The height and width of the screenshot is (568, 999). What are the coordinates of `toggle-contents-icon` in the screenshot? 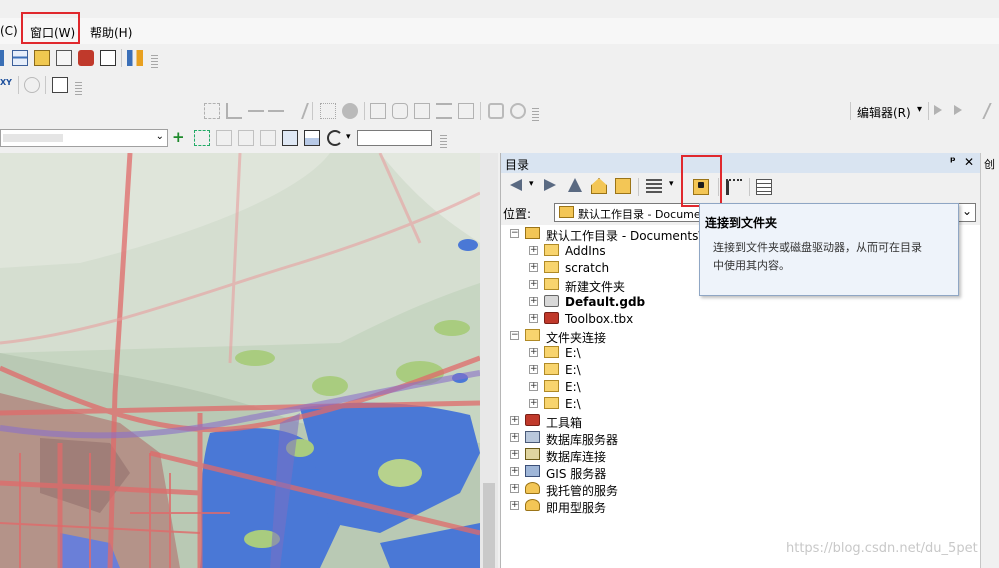 It's located at (734, 187).